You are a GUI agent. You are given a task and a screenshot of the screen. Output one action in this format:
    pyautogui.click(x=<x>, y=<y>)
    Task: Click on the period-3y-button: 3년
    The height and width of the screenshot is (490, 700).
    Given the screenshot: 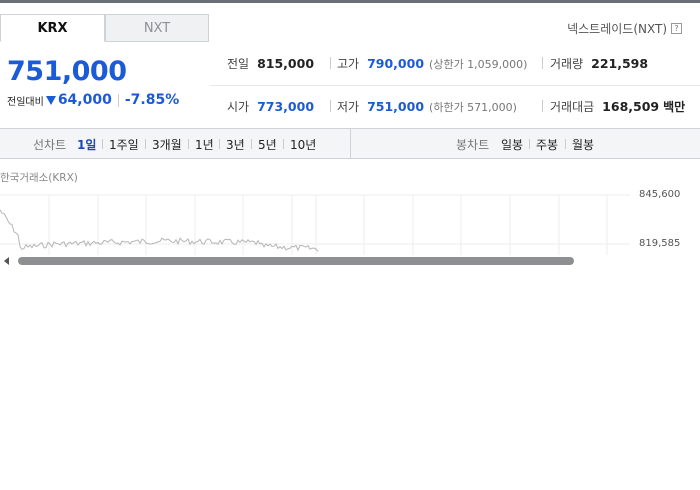 What is the action you would take?
    pyautogui.click(x=235, y=144)
    